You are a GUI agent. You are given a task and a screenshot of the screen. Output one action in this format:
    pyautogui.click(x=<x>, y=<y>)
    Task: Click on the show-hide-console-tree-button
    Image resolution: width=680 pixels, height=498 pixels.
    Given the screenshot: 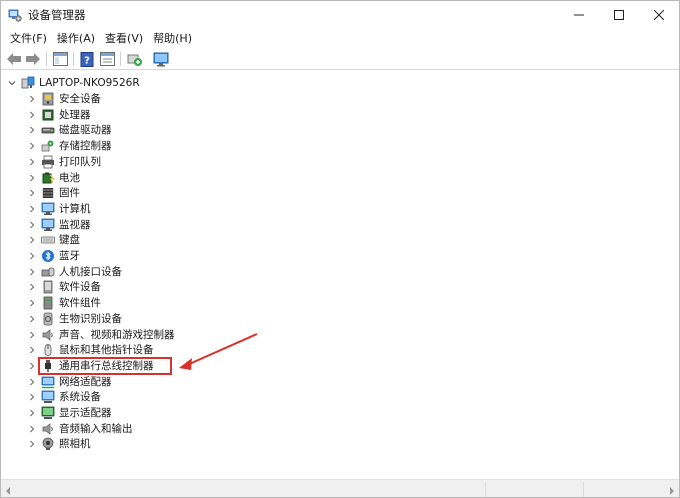 What is the action you would take?
    pyautogui.click(x=60, y=59)
    